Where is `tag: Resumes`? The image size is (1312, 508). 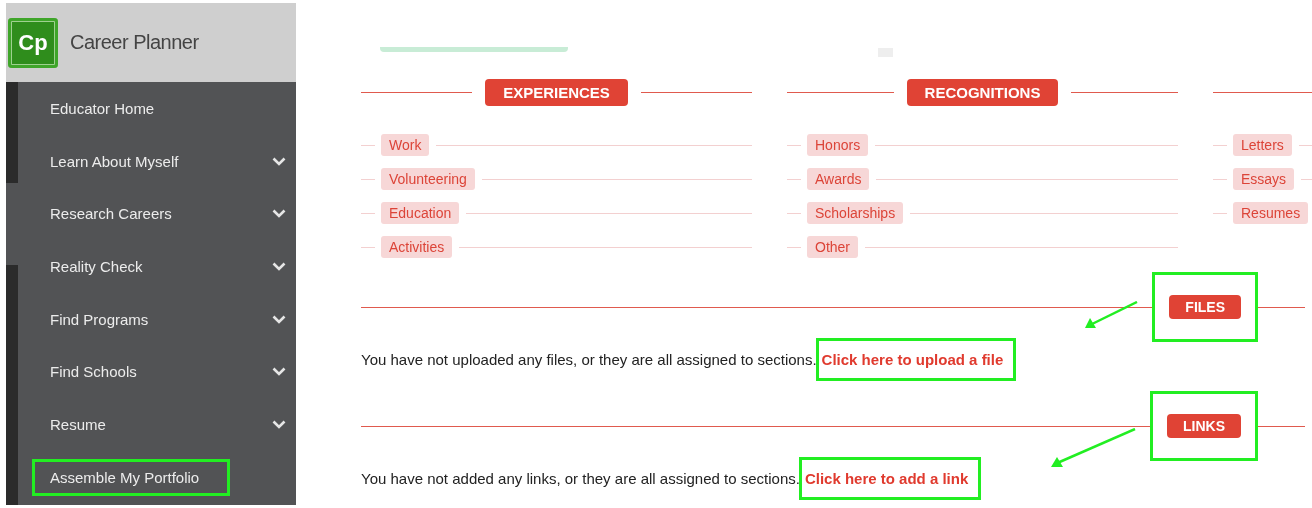 tag: Resumes is located at coordinates (1271, 213).